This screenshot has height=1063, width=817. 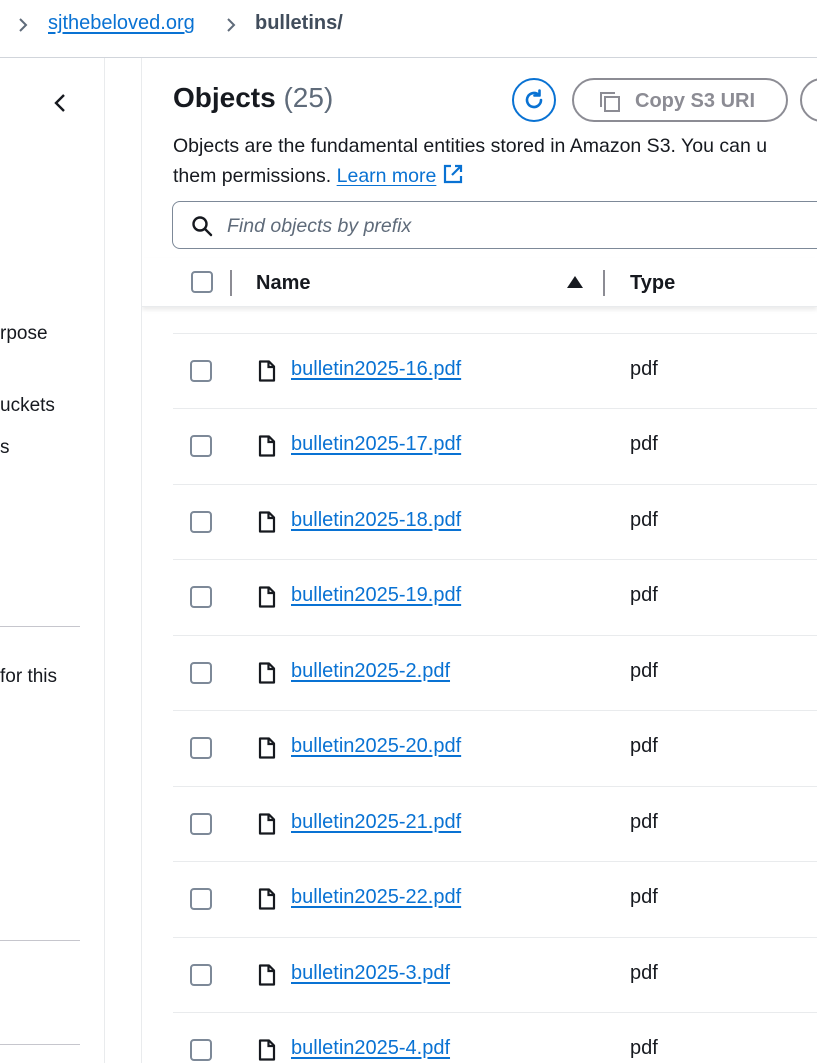 I want to click on table-row: bulletin2025-19.pdf pdf, so click(x=495, y=597).